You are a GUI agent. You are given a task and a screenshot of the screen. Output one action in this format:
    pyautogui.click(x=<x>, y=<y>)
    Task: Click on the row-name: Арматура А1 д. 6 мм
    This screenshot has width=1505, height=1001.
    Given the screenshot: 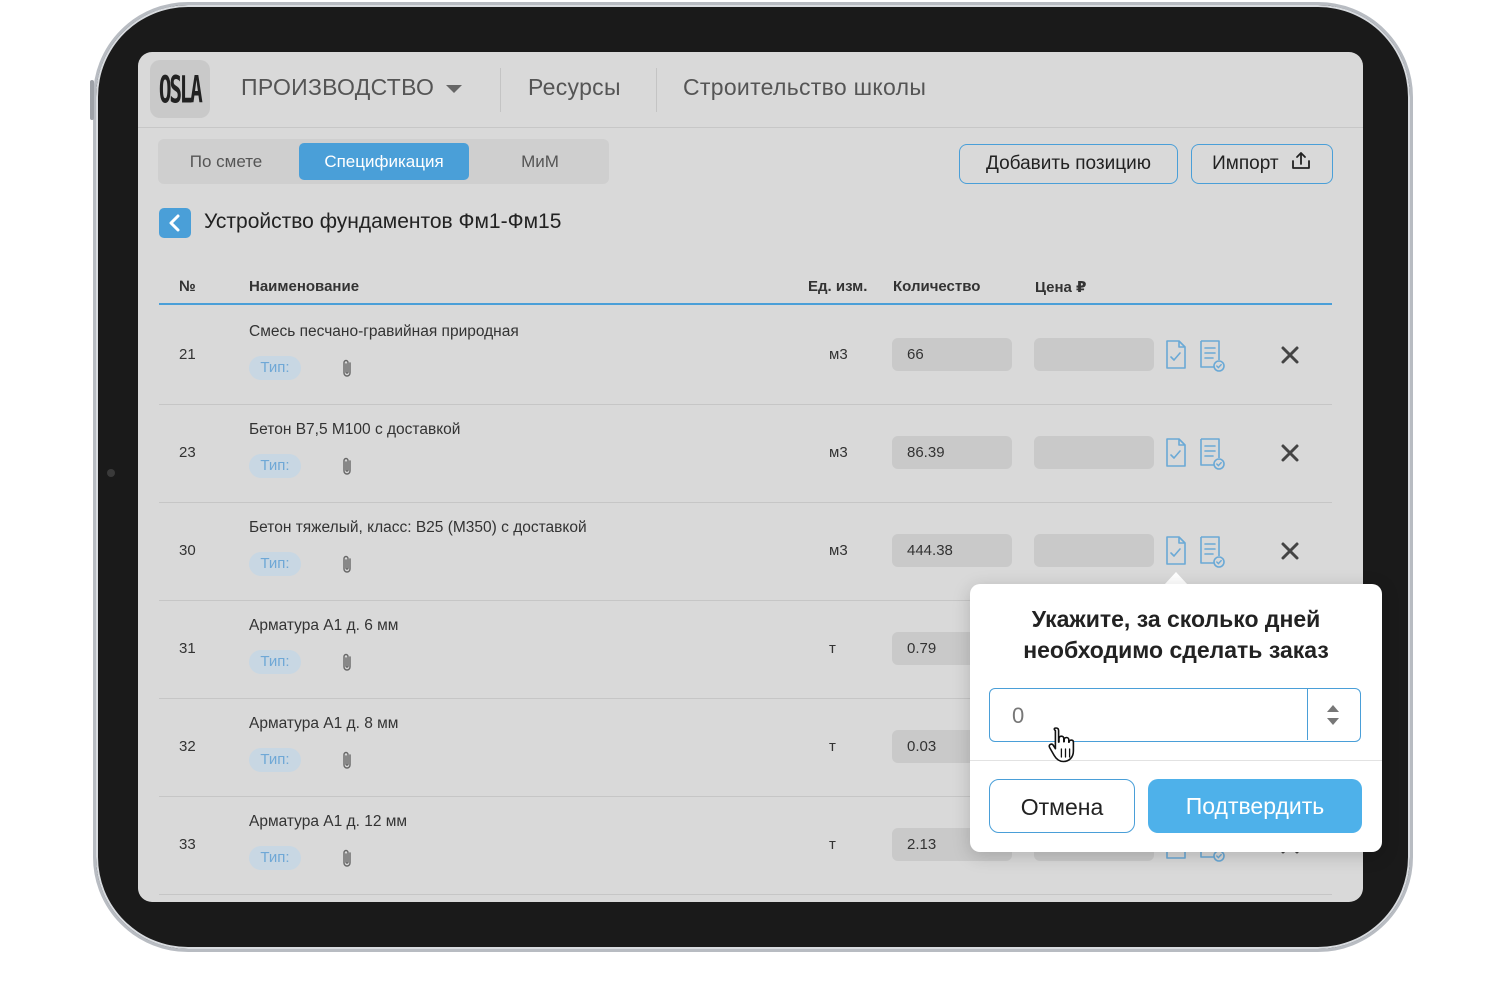 What is the action you would take?
    pyautogui.click(x=324, y=625)
    